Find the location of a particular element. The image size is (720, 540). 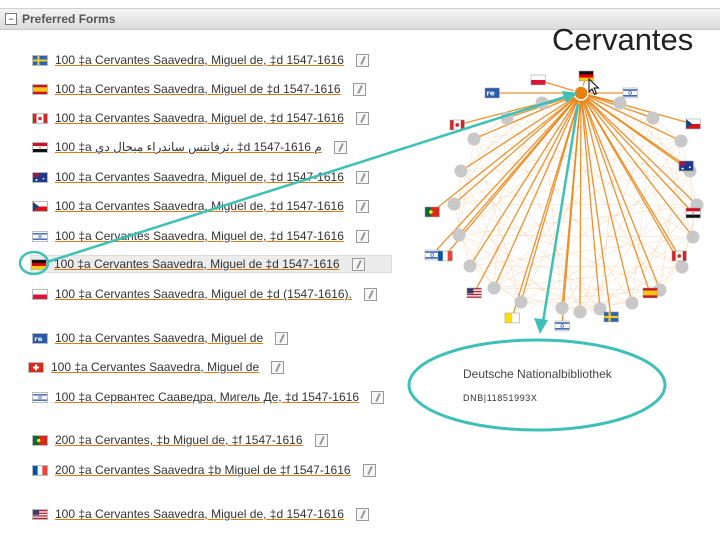

vatican-flag-node is located at coordinates (512, 318).